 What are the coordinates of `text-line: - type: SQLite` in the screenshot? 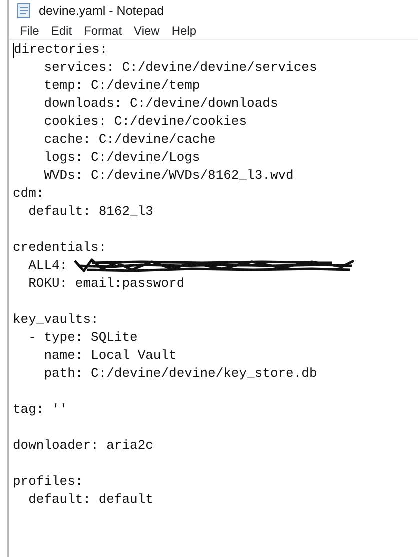 It's located at (83, 338).